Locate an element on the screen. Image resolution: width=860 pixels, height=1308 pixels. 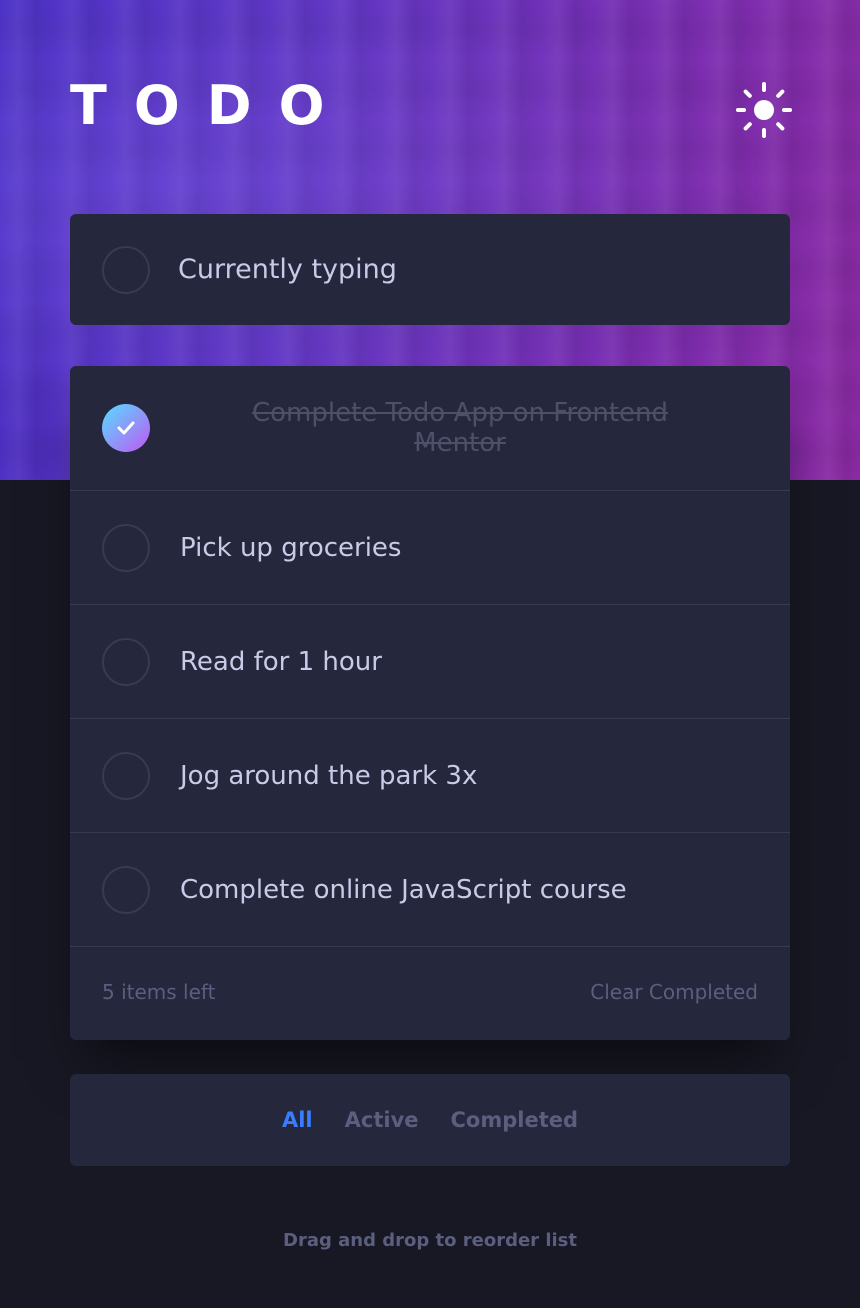
todo-item: Jog around the park 3x is located at coordinates (430, 776).